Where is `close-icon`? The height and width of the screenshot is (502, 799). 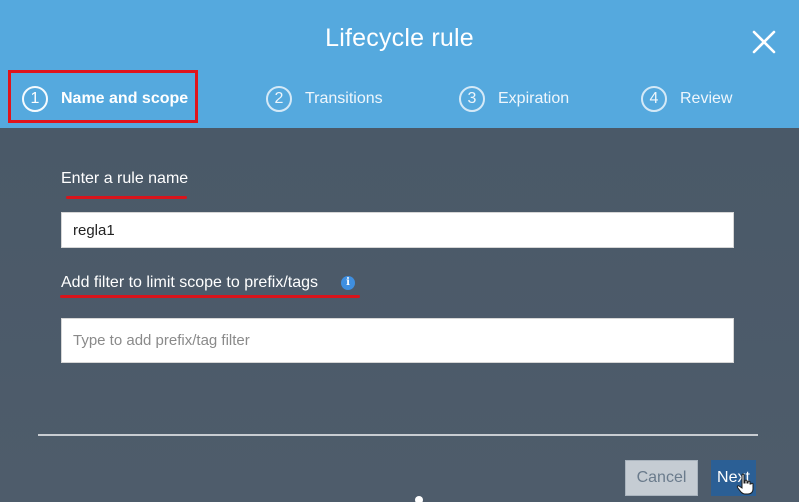 close-icon is located at coordinates (764, 42).